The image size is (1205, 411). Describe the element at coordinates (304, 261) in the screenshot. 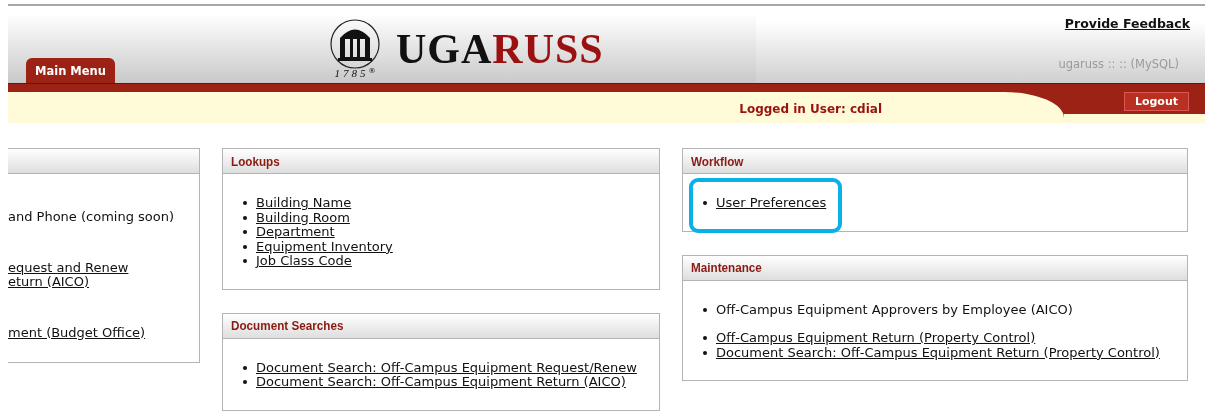

I see `menu-link: Job Class Code` at that location.